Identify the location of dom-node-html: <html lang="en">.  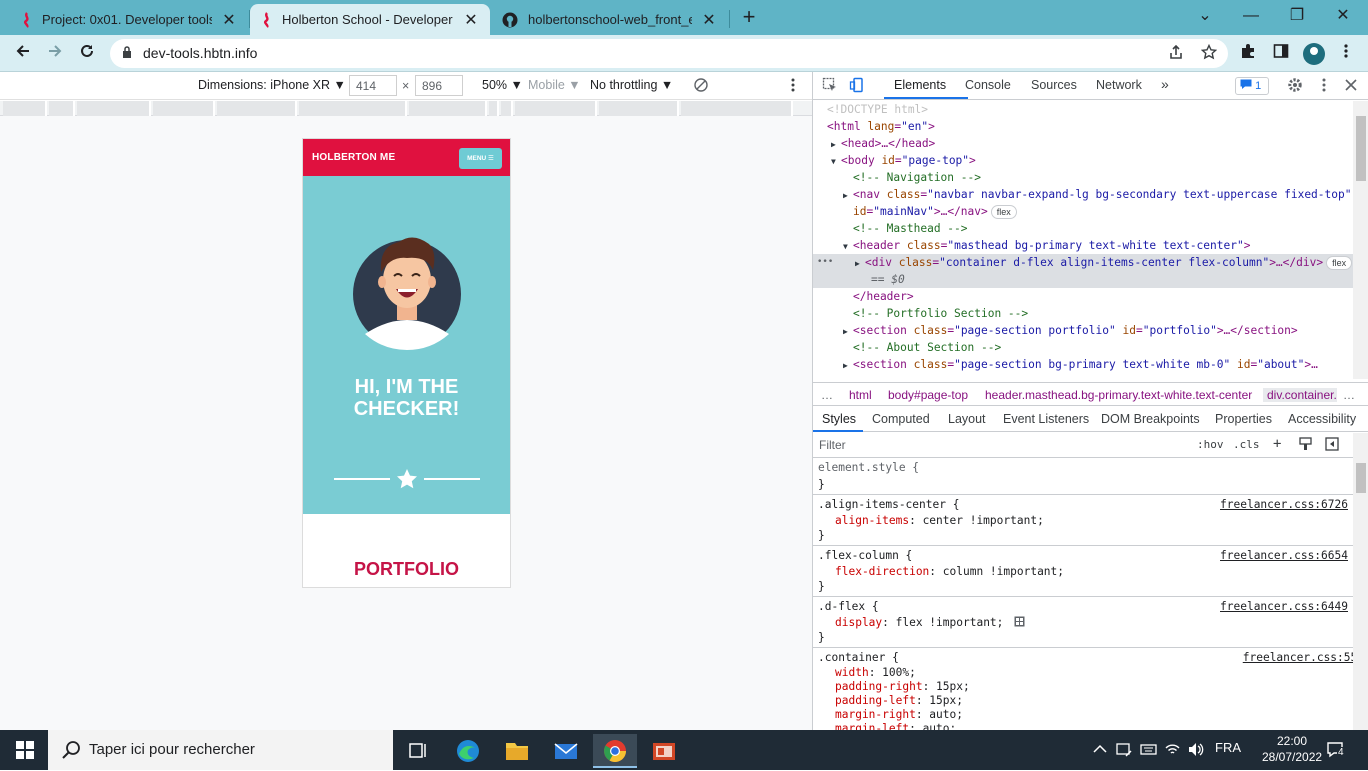
(1083, 126).